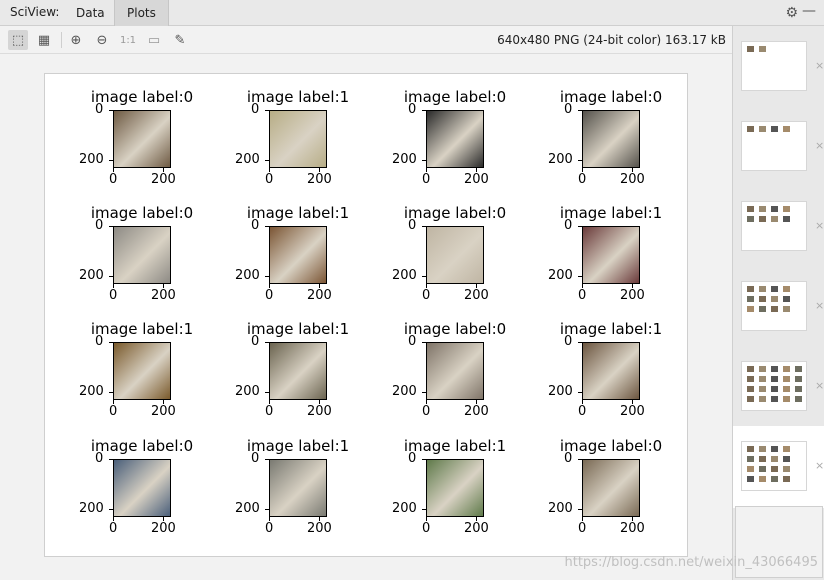 The height and width of the screenshot is (580, 824). I want to click on fit-zoom-button: ▭, so click(154, 40).